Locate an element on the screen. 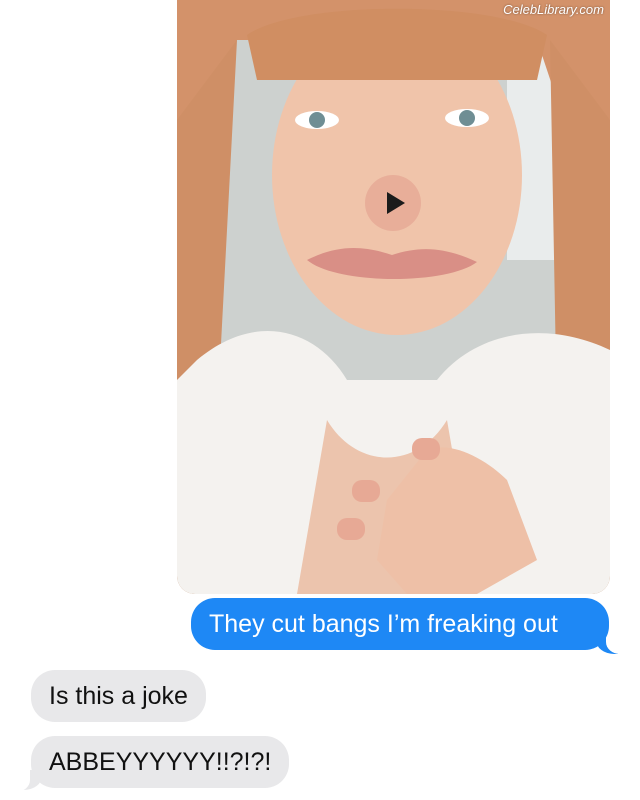 Image resolution: width=640 pixels, height=800 pixels. sent-message-bubble: They cut bangs I’m freaking out is located at coordinates (400, 624).